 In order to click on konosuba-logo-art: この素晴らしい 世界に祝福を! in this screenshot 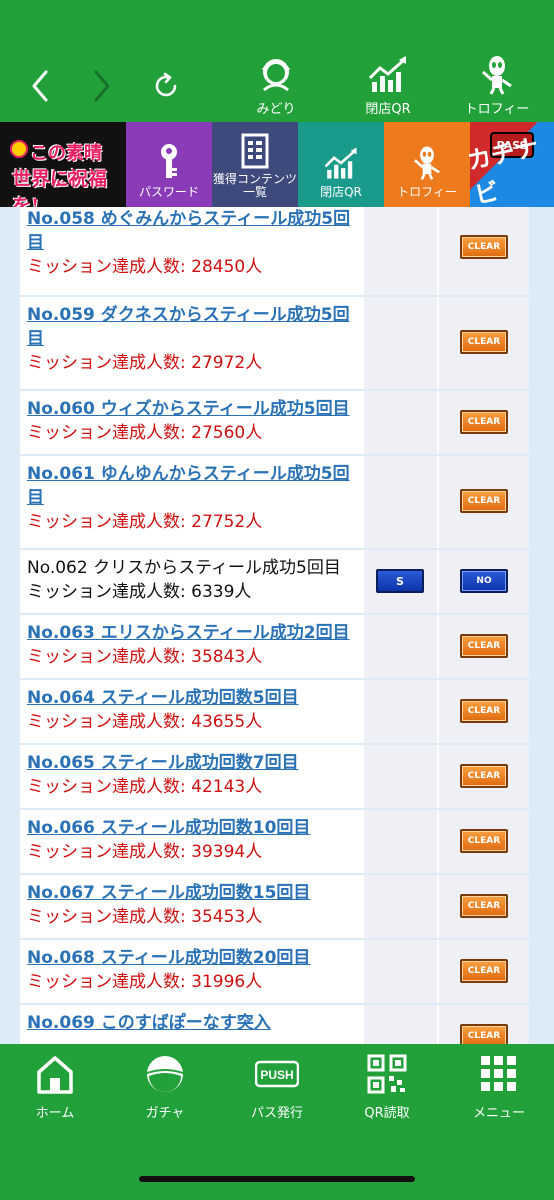, I will do `click(63, 176)`.